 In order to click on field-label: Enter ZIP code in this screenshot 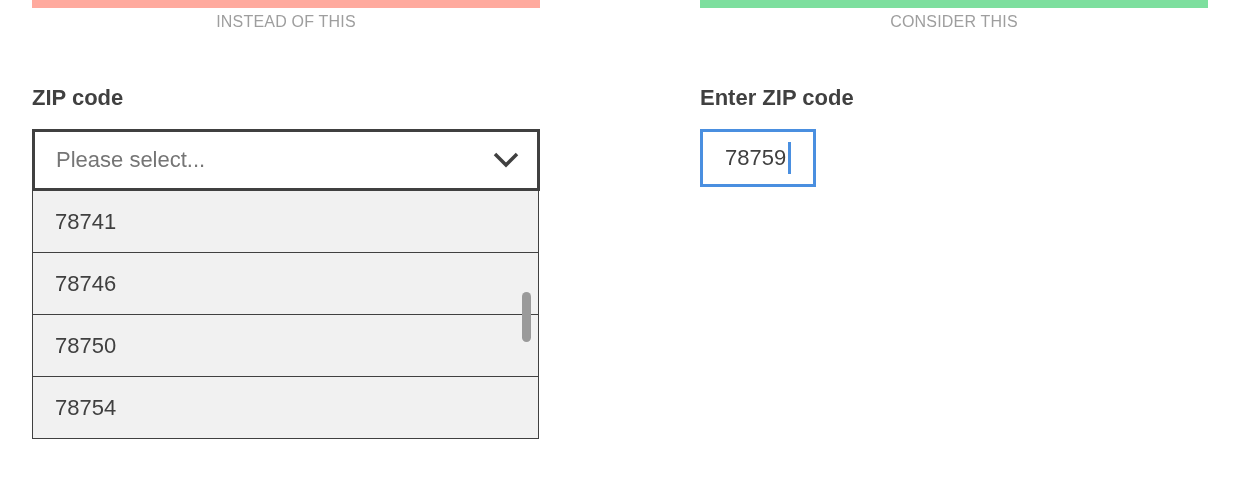, I will do `click(777, 98)`.